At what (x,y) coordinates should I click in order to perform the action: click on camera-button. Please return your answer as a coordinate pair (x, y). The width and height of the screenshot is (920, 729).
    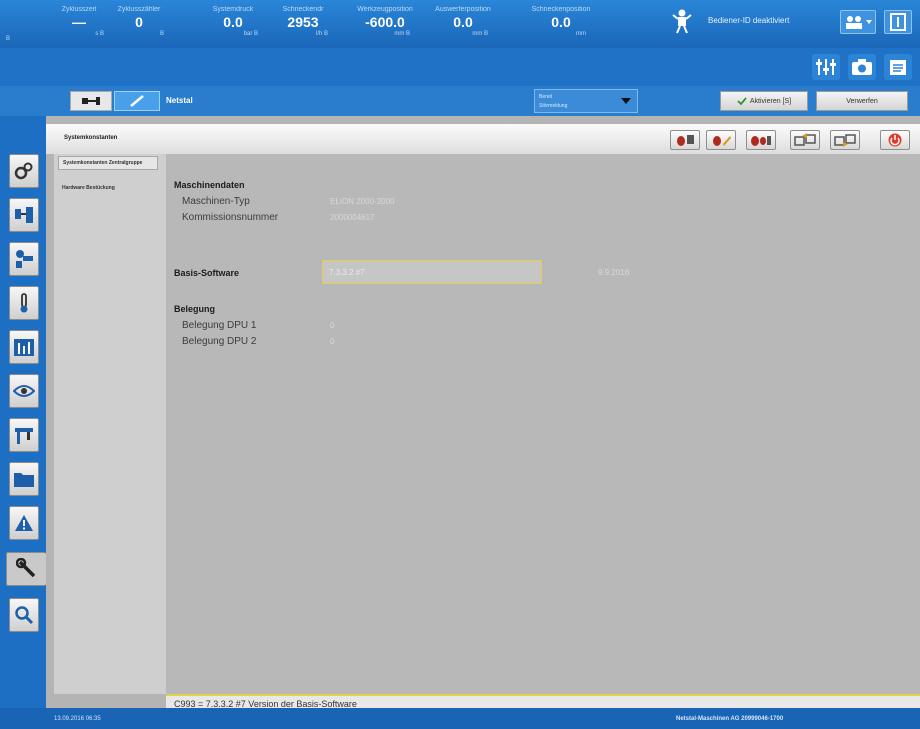
    Looking at the image, I should click on (862, 67).